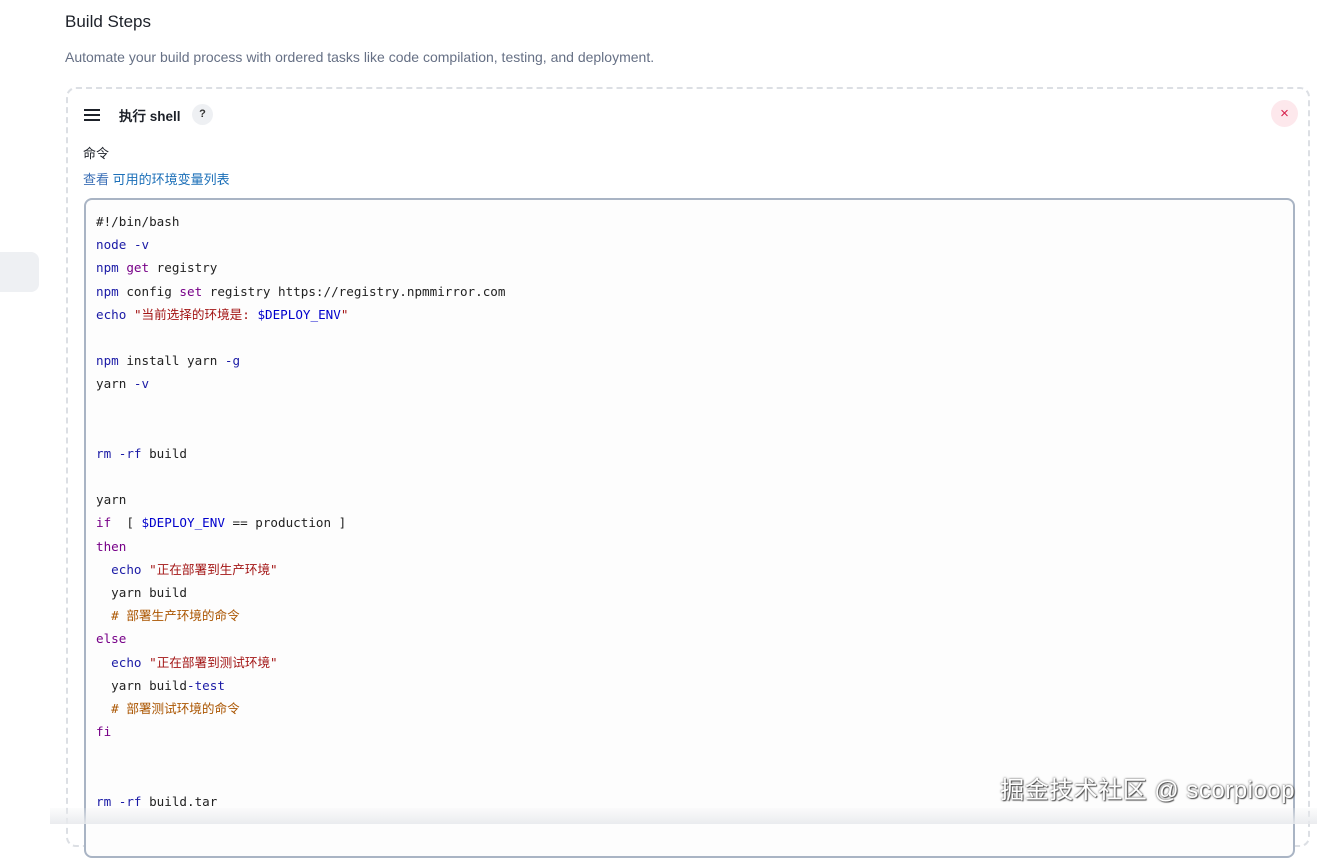 The width and height of the screenshot is (1317, 858). I want to click on code-token: node, so click(111, 245).